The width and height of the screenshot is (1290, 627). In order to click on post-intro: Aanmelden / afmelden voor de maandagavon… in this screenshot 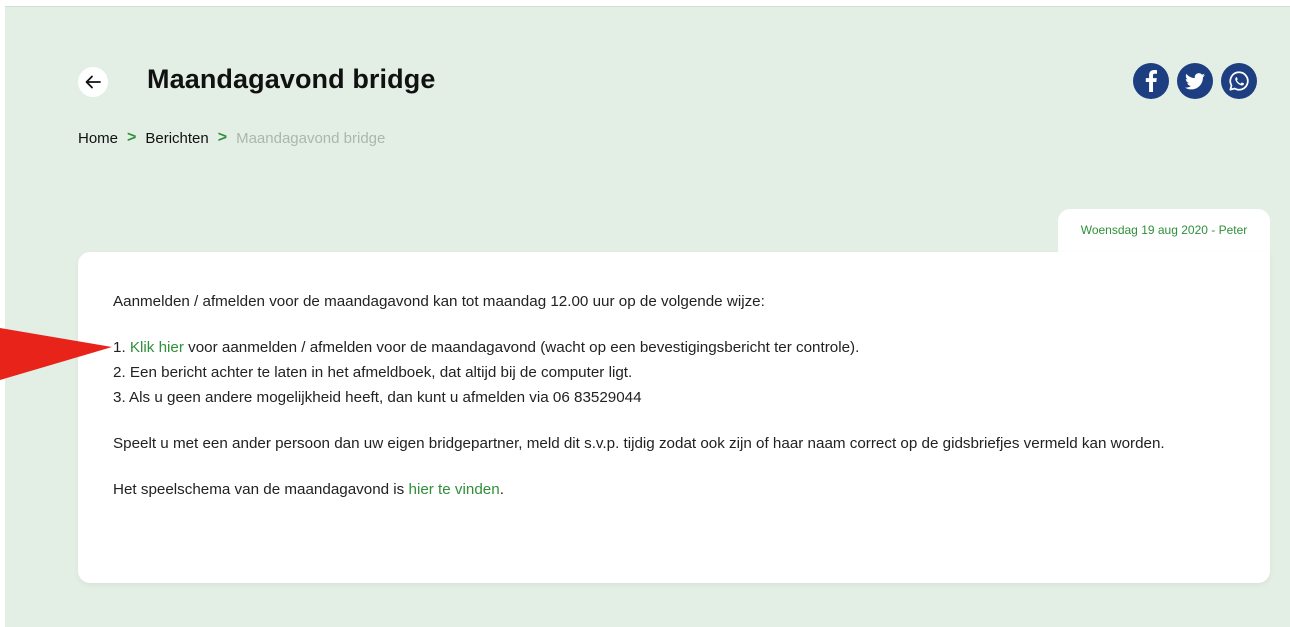, I will do `click(439, 301)`.